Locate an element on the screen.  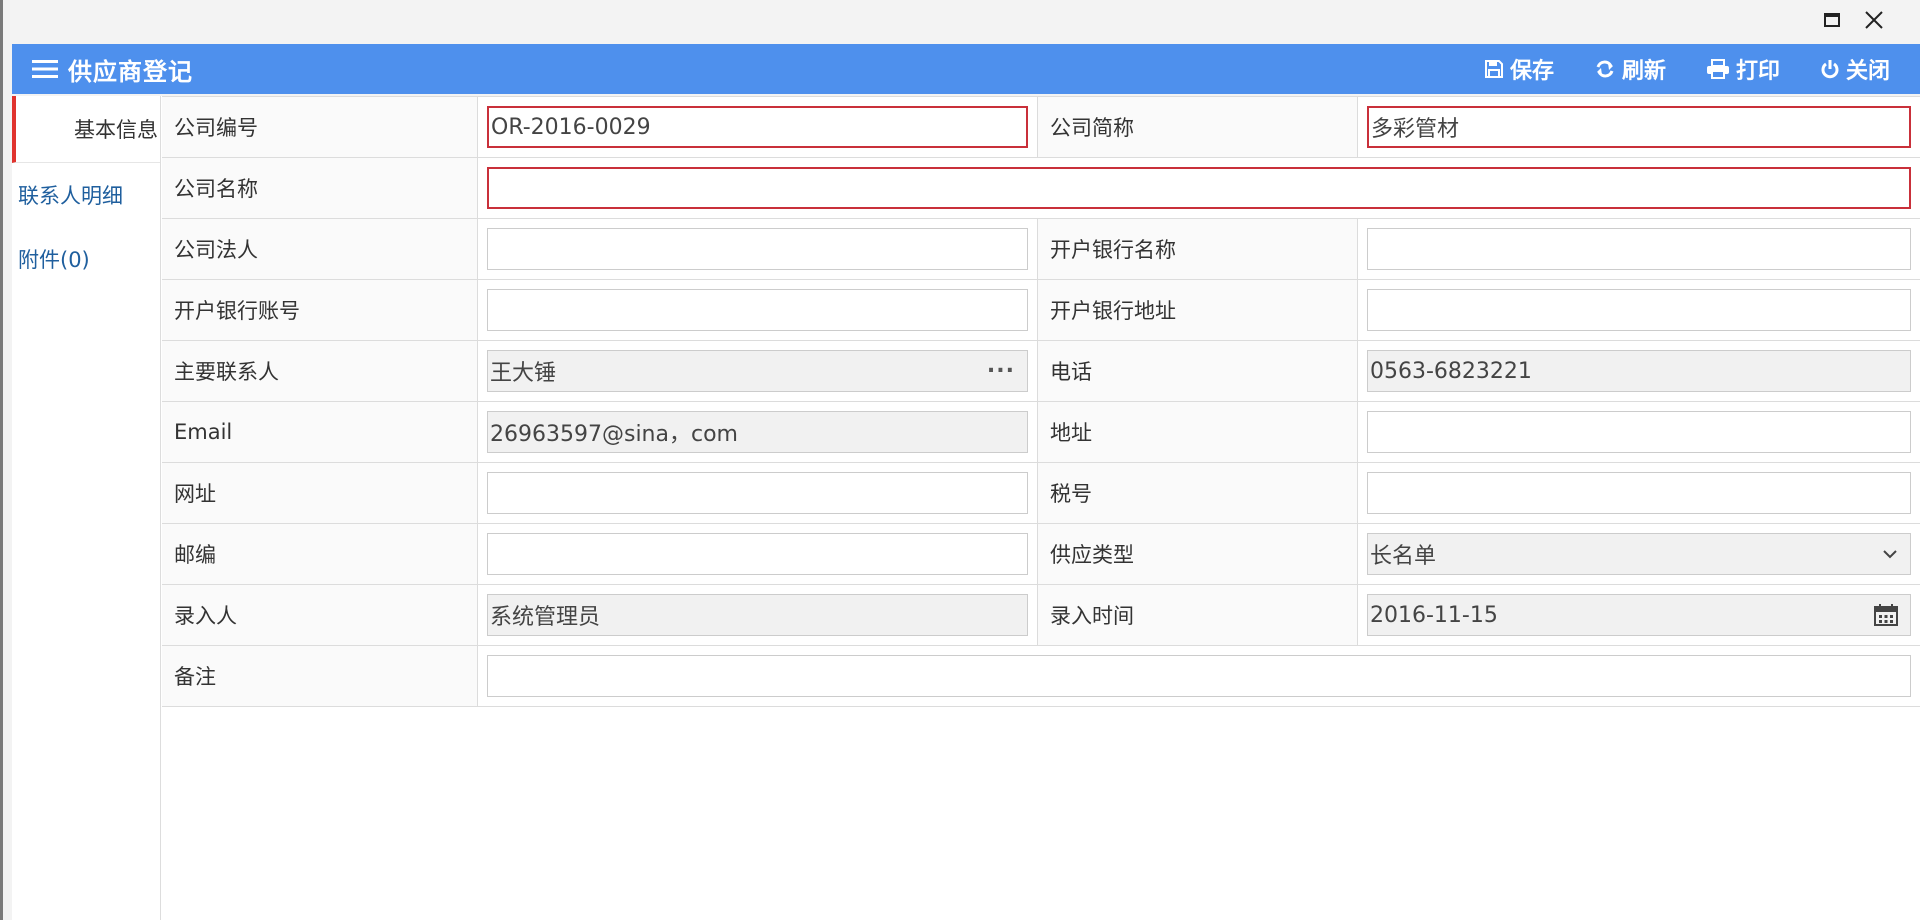
refresh-label: 刷新 is located at coordinates (1643, 71).